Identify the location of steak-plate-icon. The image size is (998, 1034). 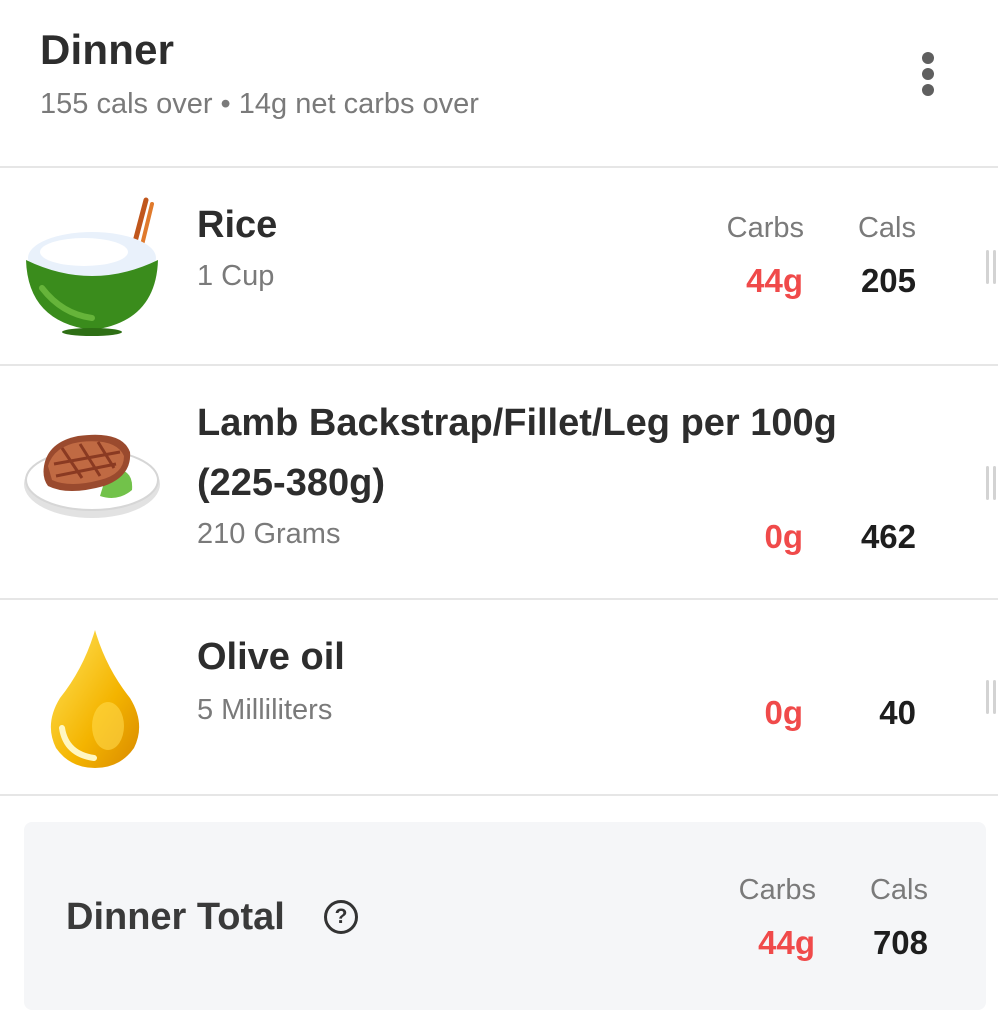
(92, 476).